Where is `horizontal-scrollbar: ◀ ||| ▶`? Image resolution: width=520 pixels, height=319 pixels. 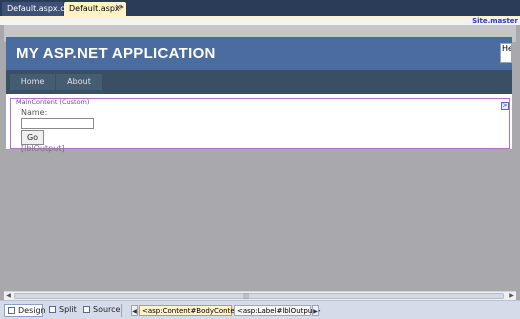 horizontal-scrollbar: ◀ ||| ▶ is located at coordinates (260, 295).